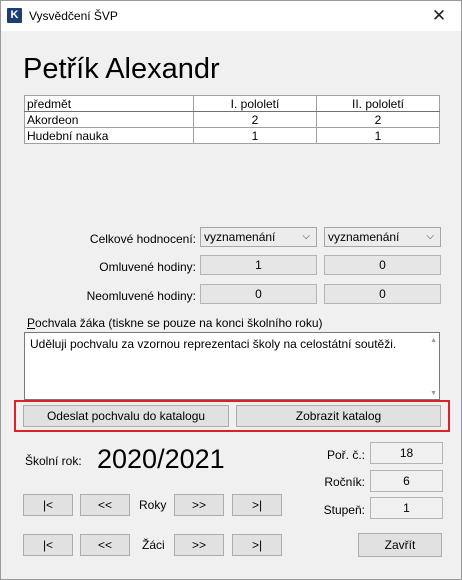  I want to click on scroll-down-arrow-icon: ▼, so click(433, 393).